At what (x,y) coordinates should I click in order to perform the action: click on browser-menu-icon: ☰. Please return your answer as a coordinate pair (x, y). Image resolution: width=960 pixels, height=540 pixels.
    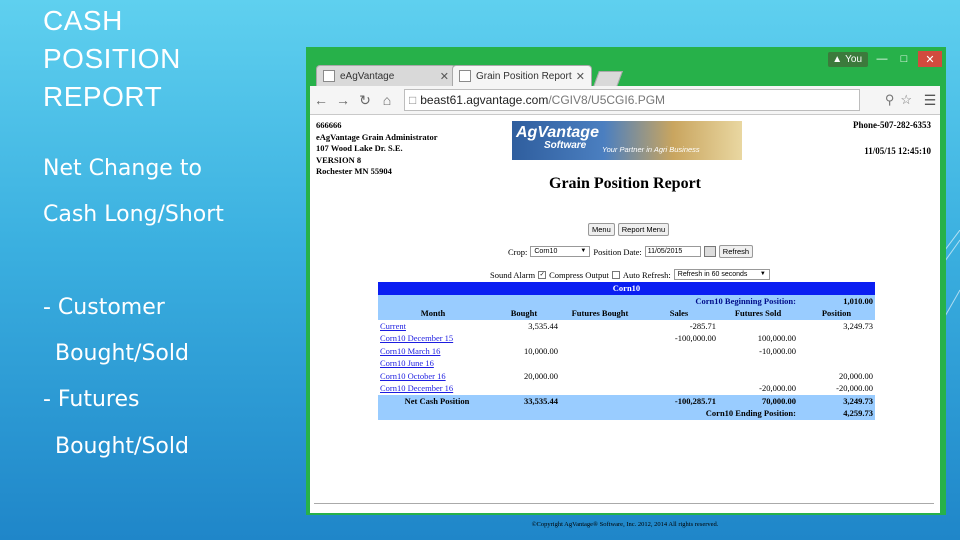
    Looking at the image, I should click on (930, 100).